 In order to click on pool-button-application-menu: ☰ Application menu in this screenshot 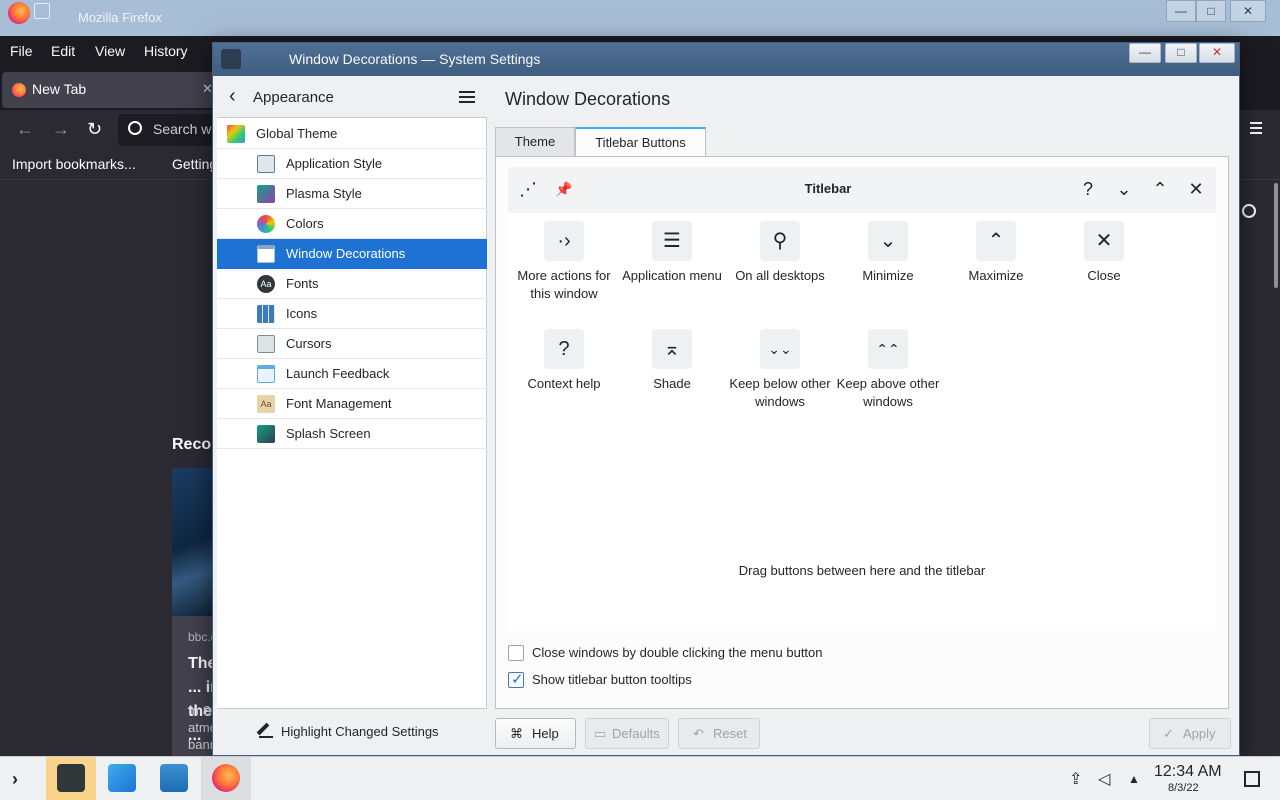, I will do `click(672, 253)`.